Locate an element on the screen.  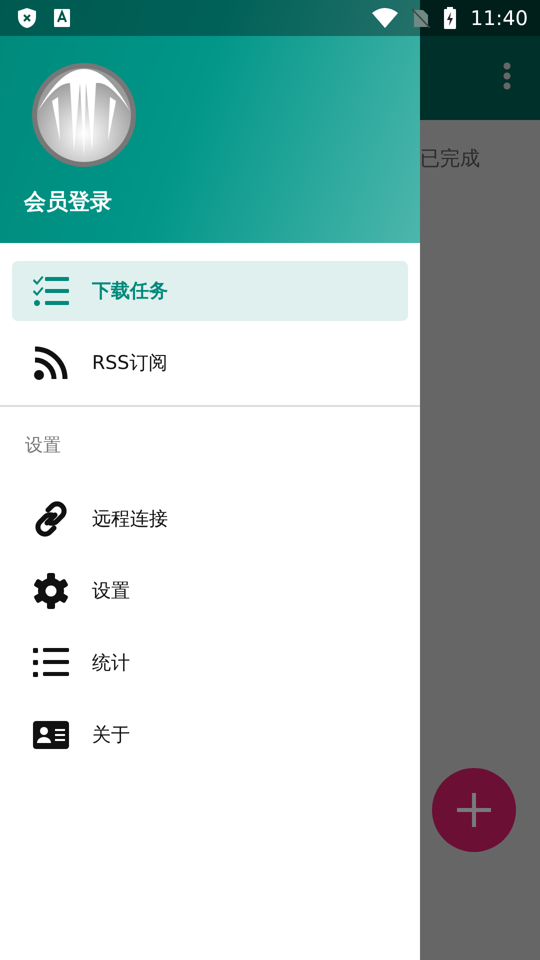
list-icon is located at coordinates (51, 663).